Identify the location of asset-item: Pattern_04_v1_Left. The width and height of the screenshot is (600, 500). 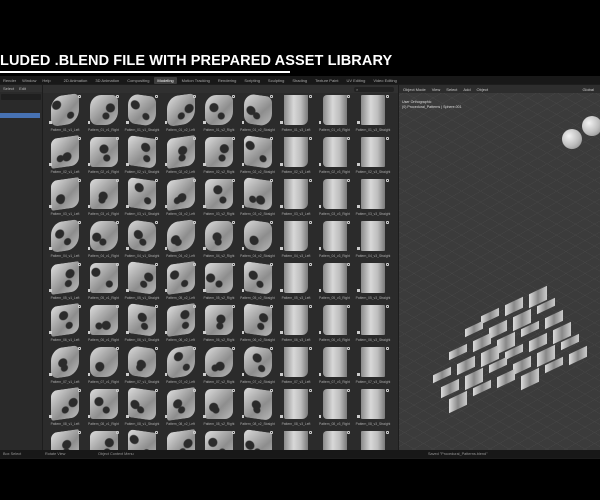
(65, 241).